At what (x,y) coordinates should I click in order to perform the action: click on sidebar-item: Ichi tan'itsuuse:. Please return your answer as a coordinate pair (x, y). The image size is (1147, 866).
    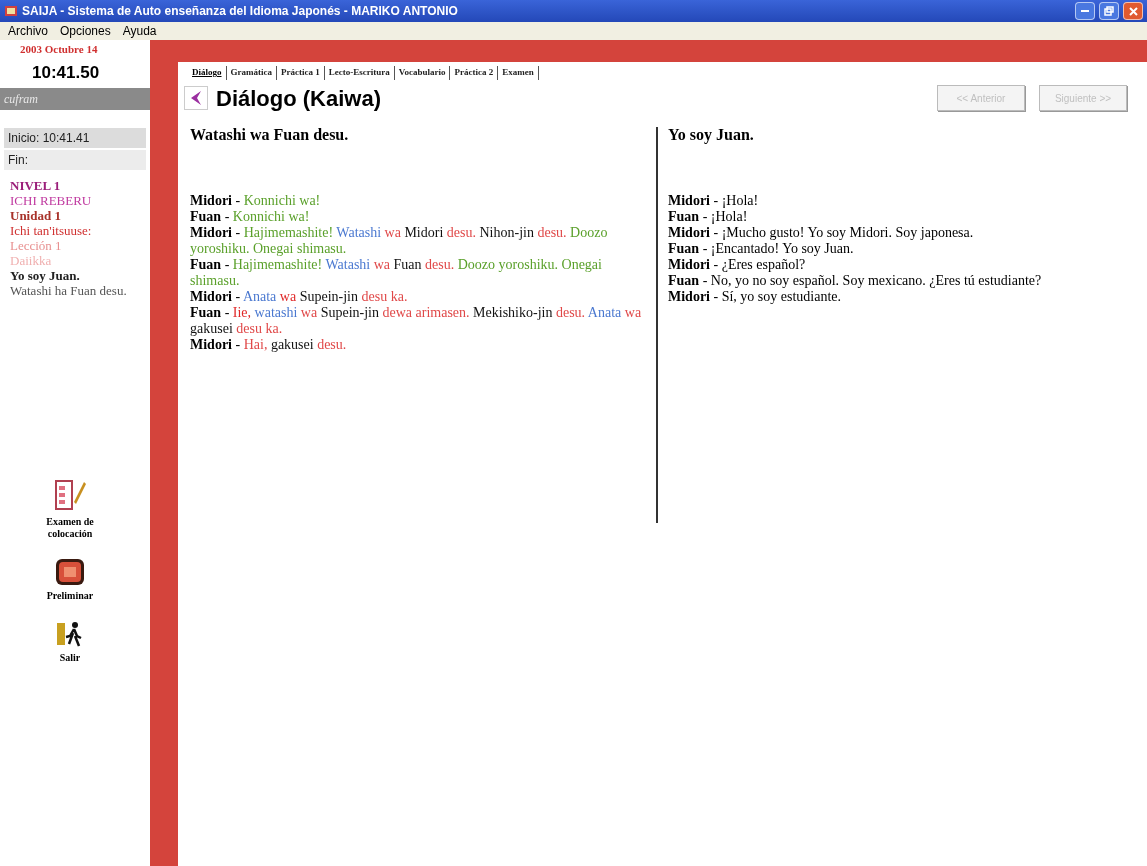
    Looking at the image, I should click on (51, 230).